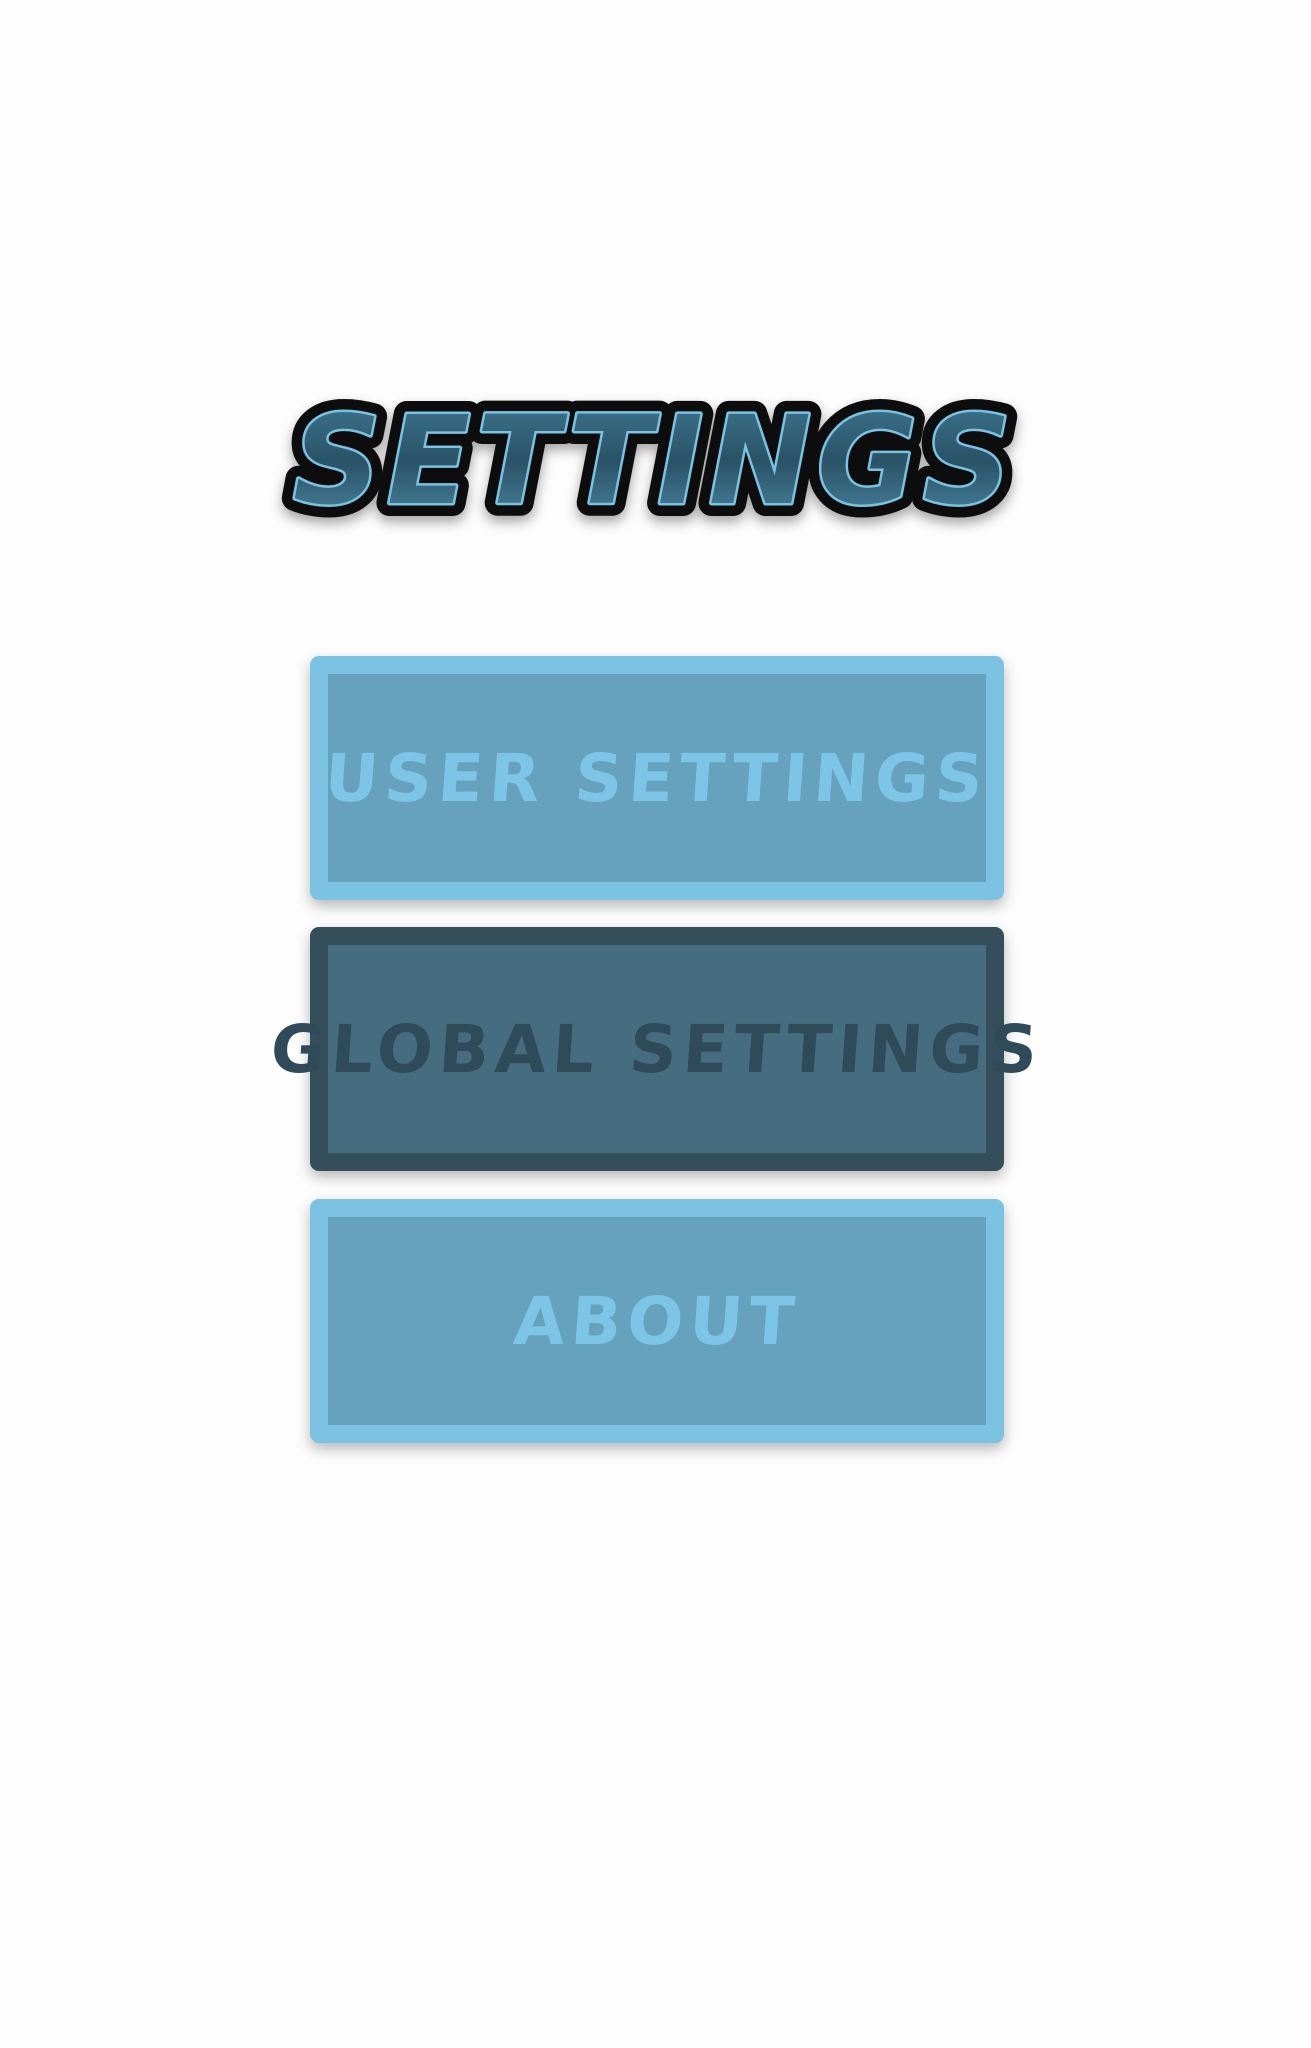 The width and height of the screenshot is (1311, 2048). I want to click on user-settings-label: USER SETTINGS, so click(657, 778).